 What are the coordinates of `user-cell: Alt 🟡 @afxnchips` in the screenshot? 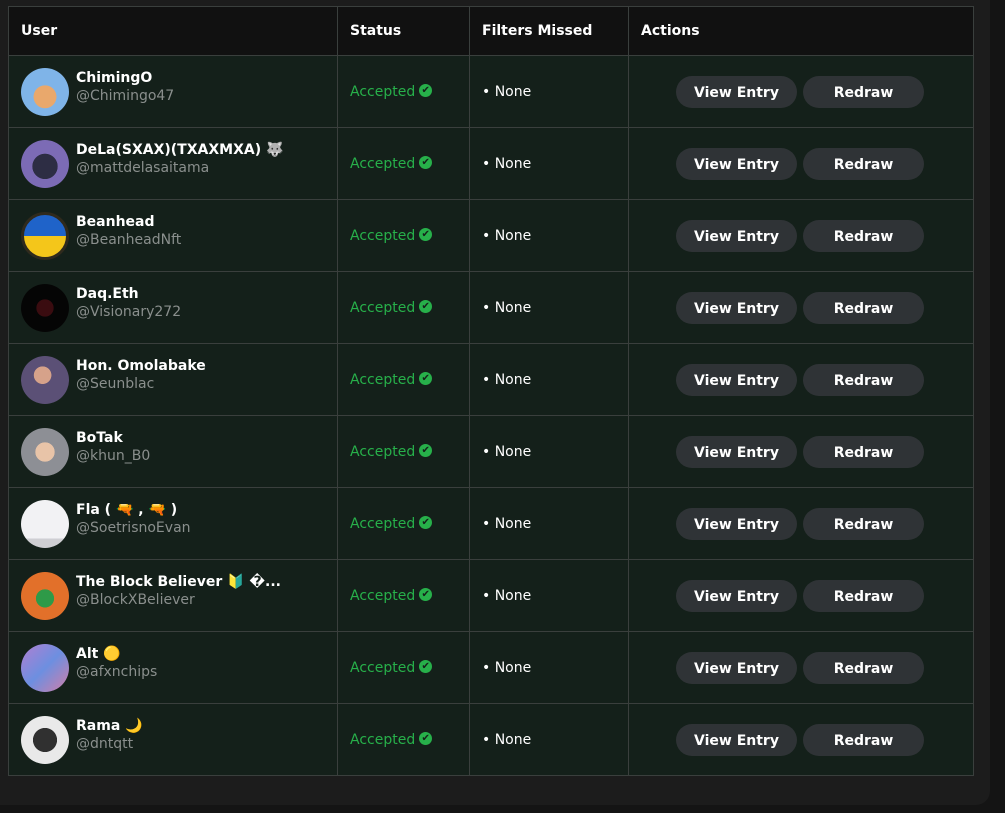 It's located at (173, 667).